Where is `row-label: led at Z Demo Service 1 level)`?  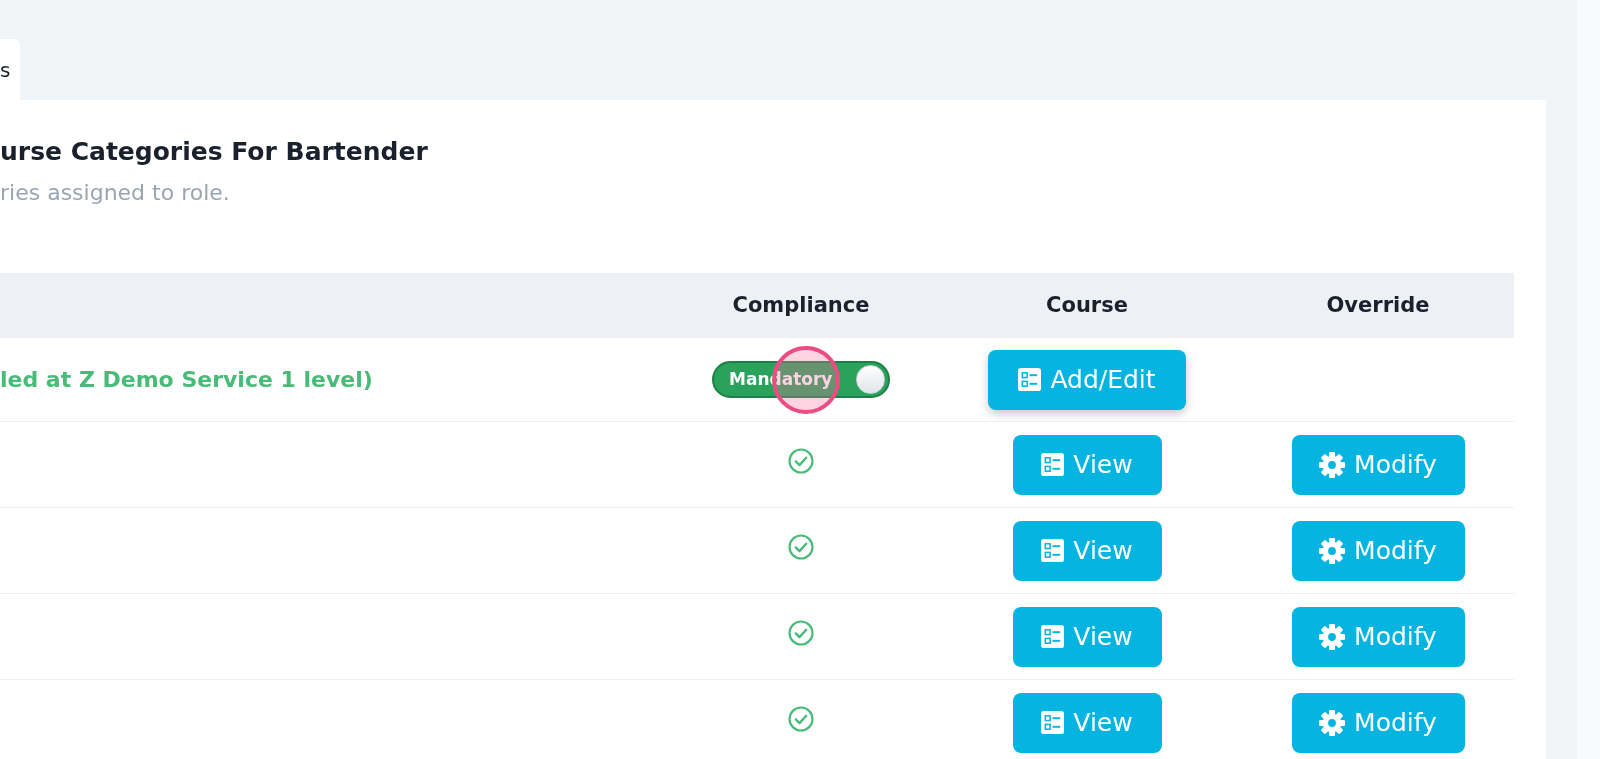
row-label: led at Z Demo Service 1 level) is located at coordinates (186, 380).